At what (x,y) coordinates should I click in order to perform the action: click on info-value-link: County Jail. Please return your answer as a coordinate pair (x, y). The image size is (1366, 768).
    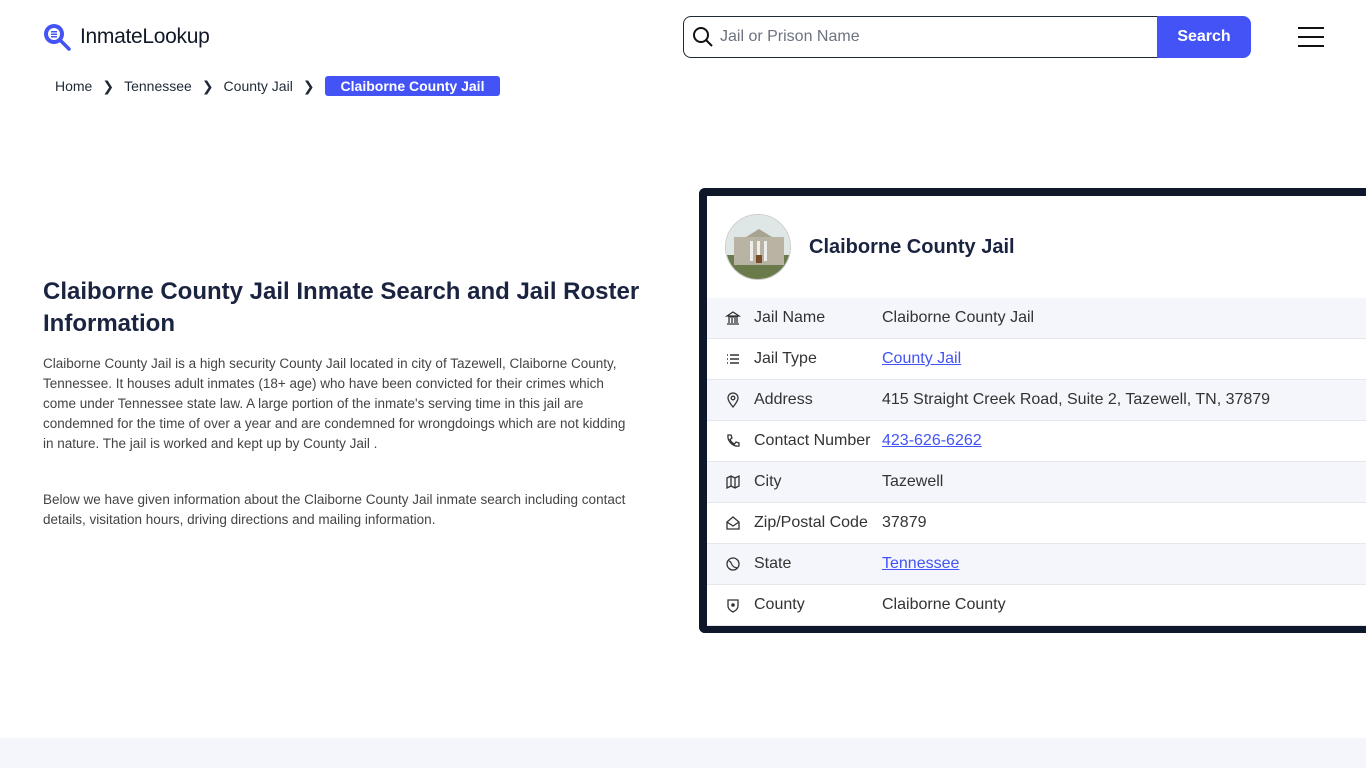
    Looking at the image, I should click on (921, 359).